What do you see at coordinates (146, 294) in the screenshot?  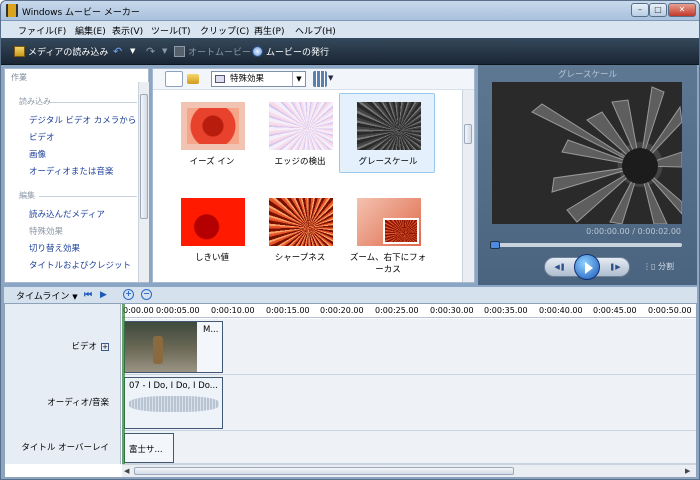 I see `zoom-out-icon: −` at bounding box center [146, 294].